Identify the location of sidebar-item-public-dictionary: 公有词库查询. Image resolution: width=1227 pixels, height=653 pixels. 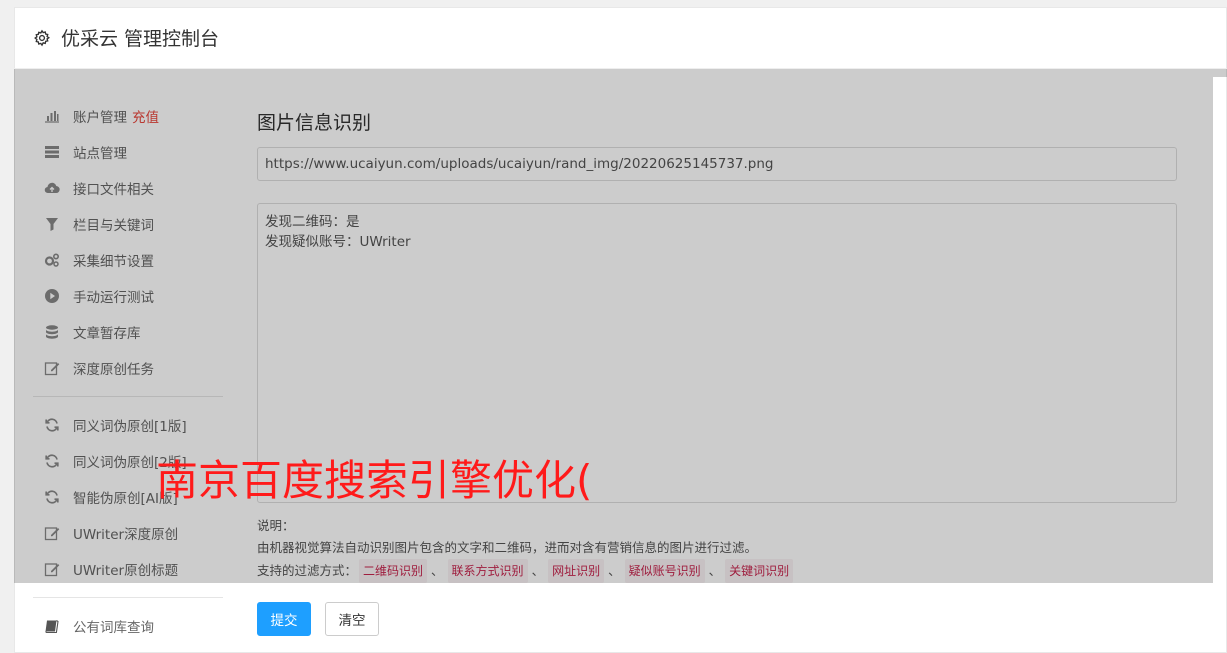
(128, 626).